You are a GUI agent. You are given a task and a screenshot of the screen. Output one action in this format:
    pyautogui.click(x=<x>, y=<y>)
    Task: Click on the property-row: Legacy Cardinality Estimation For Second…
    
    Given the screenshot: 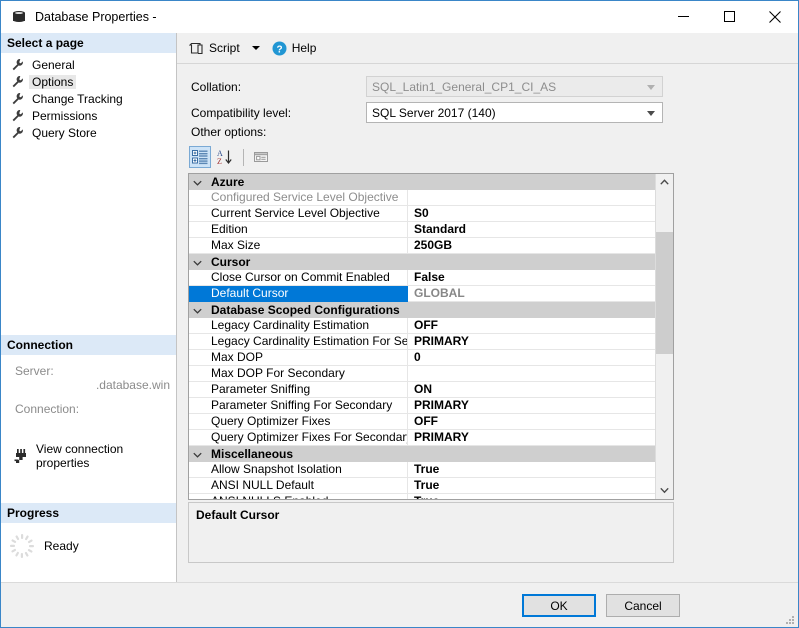 What is the action you would take?
    pyautogui.click(x=423, y=341)
    